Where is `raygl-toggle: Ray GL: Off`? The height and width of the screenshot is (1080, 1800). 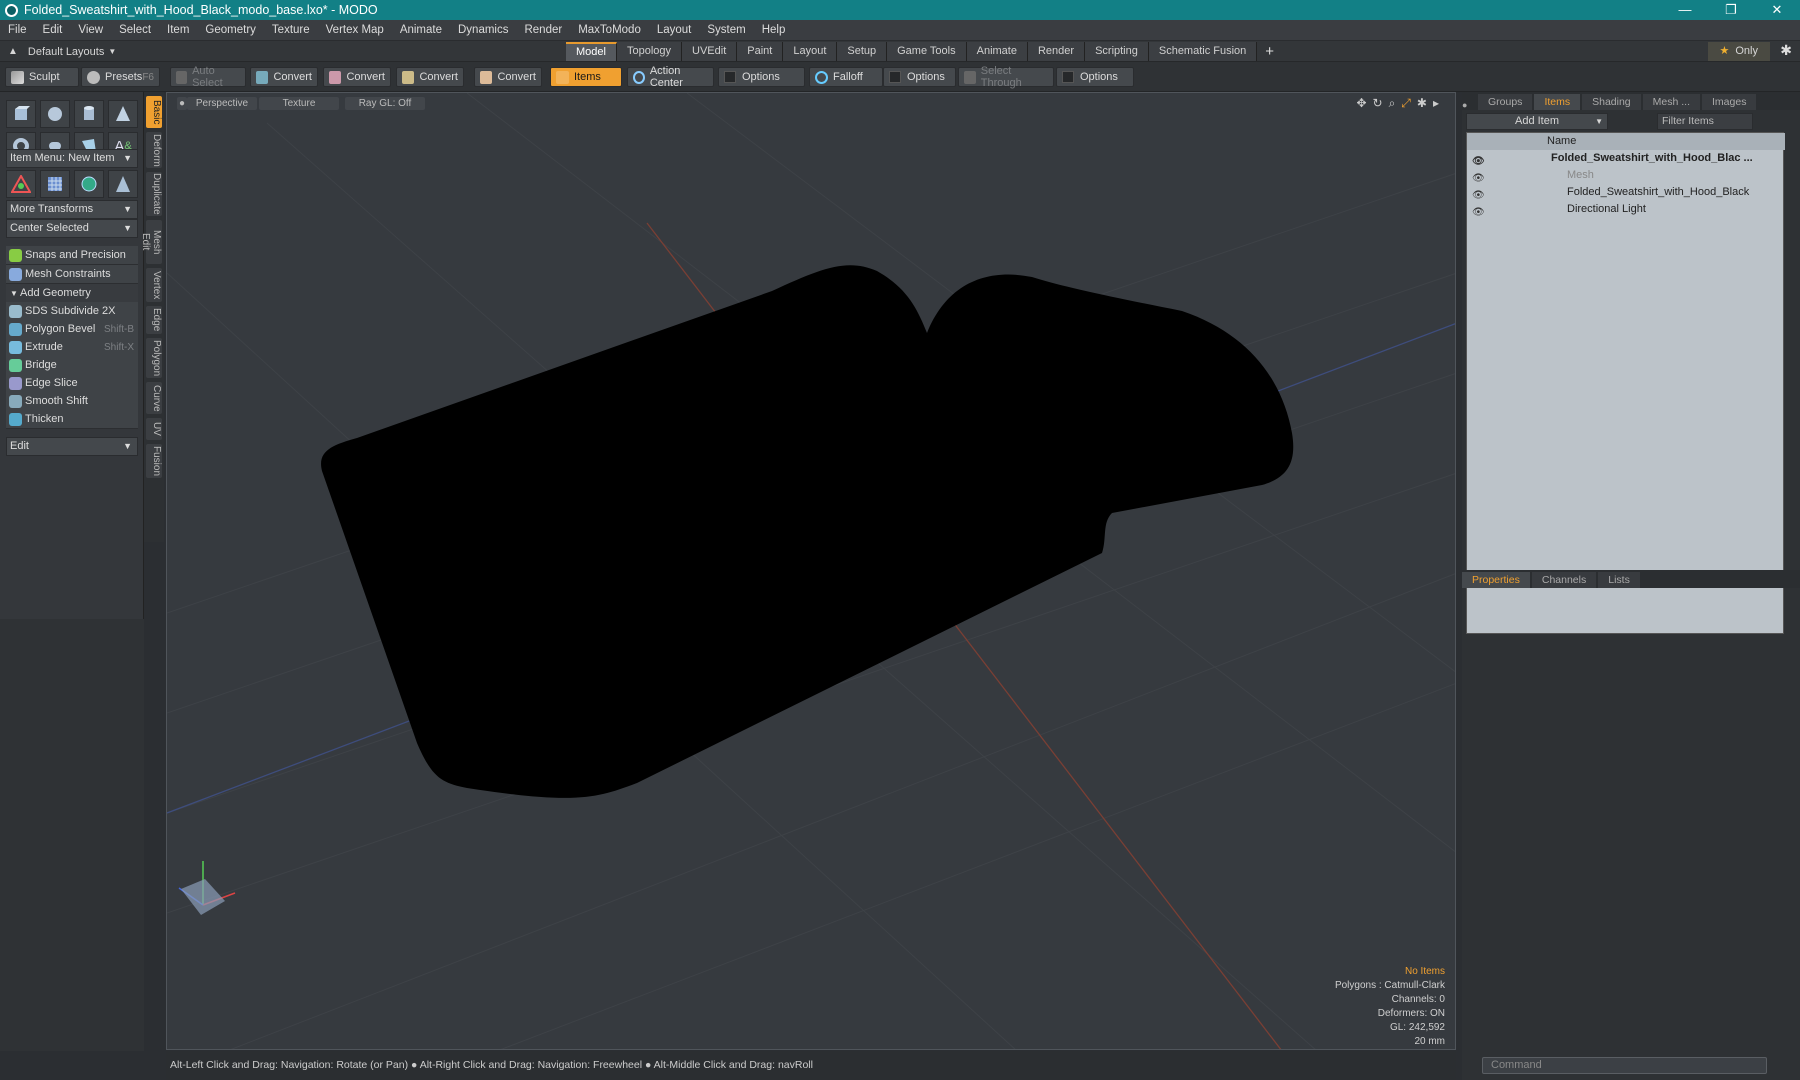
raygl-toggle: Ray GL: Off is located at coordinates (385, 103).